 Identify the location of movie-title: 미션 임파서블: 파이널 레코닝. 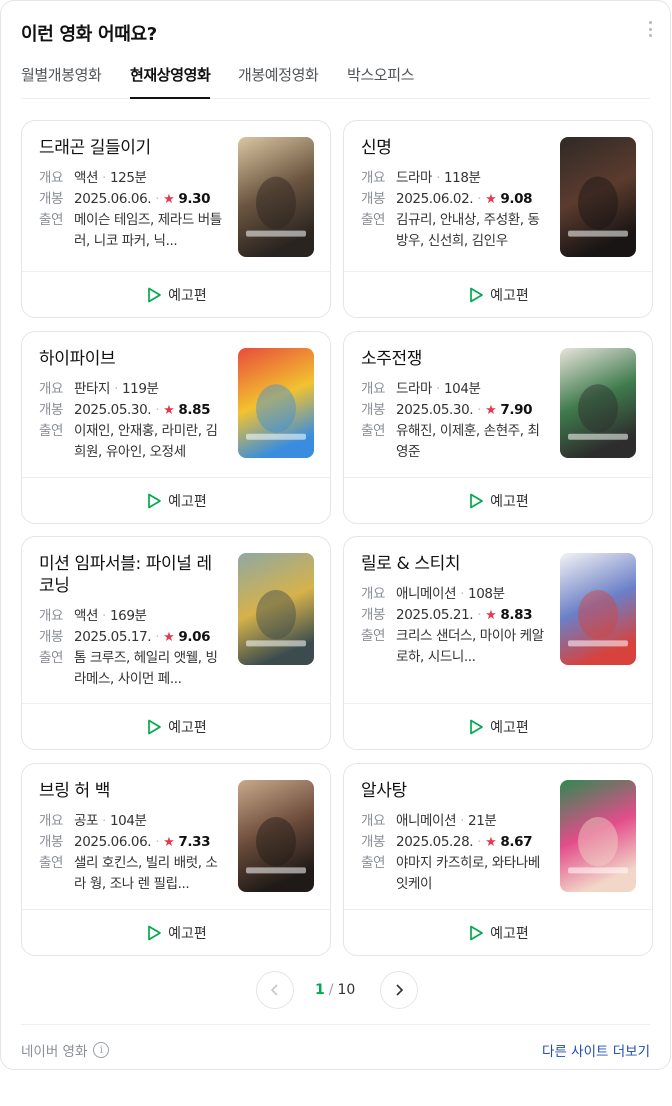
(129, 575).